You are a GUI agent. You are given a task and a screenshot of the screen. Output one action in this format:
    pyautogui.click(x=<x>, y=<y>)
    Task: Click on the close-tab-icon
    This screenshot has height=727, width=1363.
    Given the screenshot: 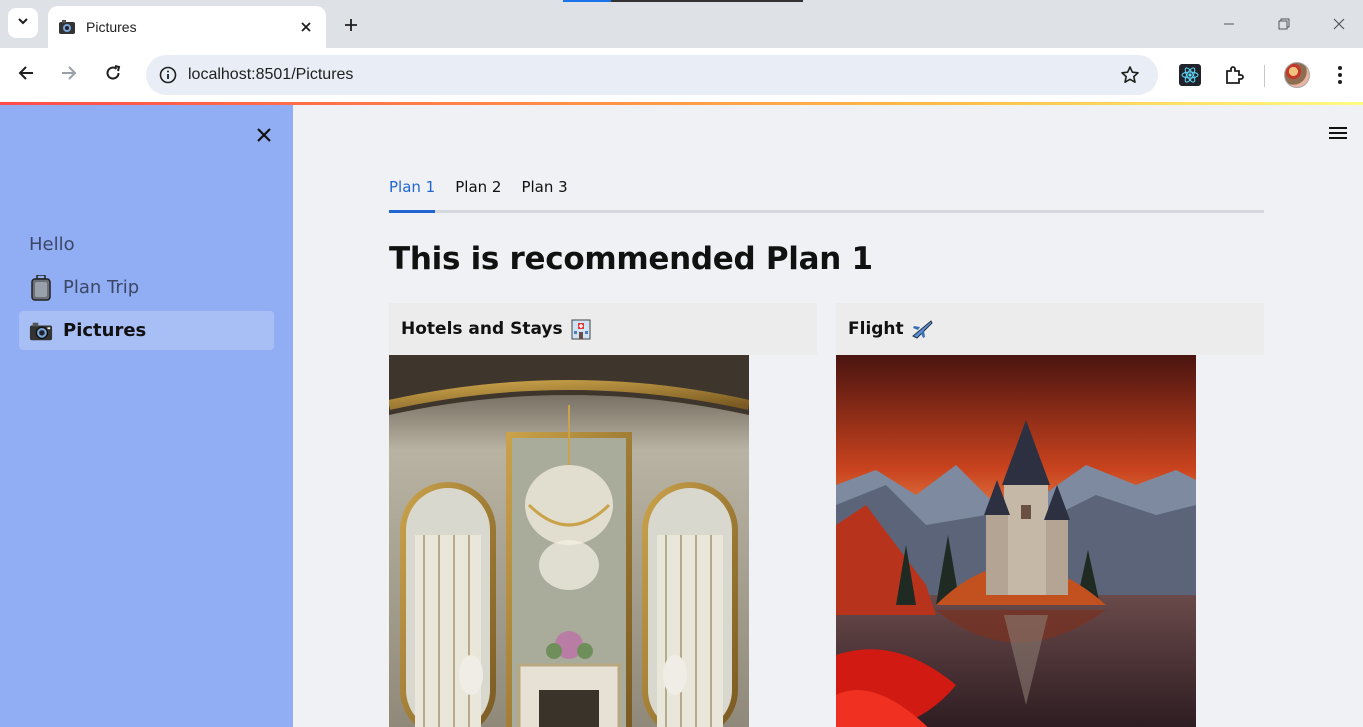 What is the action you would take?
    pyautogui.click(x=306, y=27)
    